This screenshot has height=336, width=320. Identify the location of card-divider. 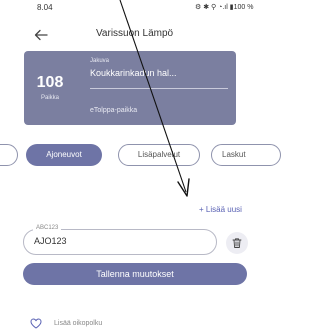
(159, 88).